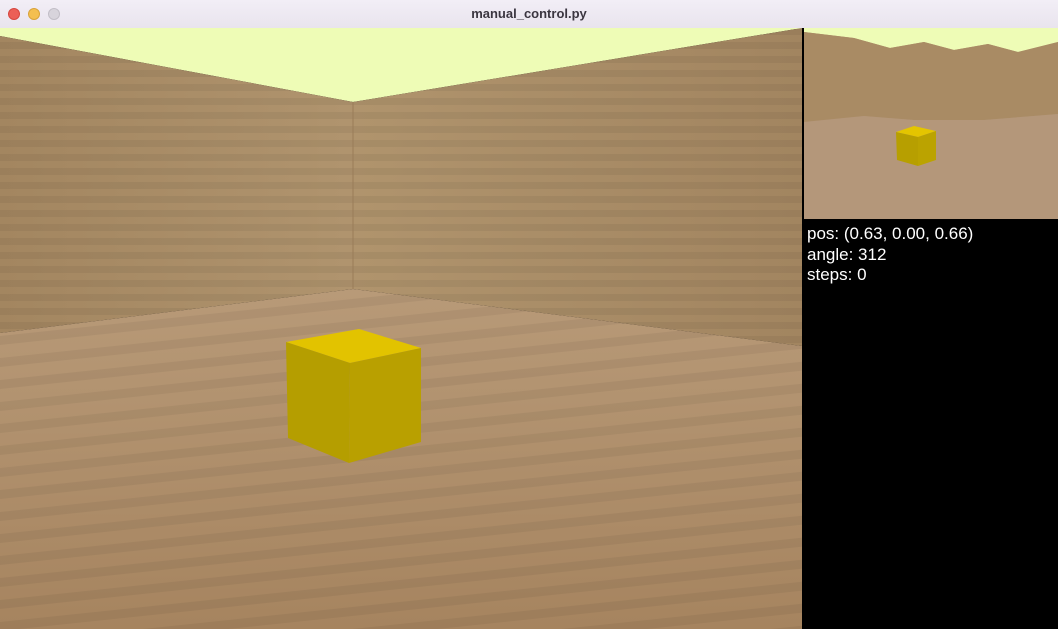 This screenshot has width=1058, height=629. Describe the element at coordinates (837, 274) in the screenshot. I see `steps-readout: steps: 0` at that location.